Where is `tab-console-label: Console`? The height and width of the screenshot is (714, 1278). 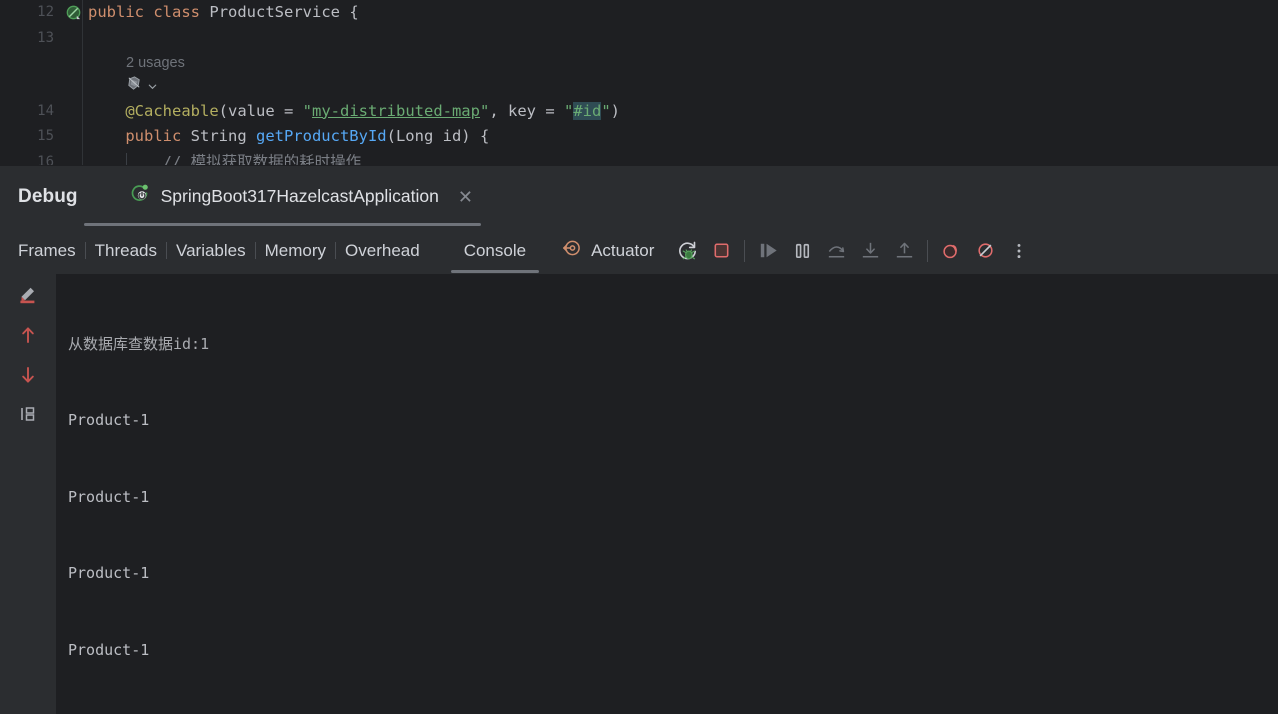
tab-console-label: Console is located at coordinates (495, 250).